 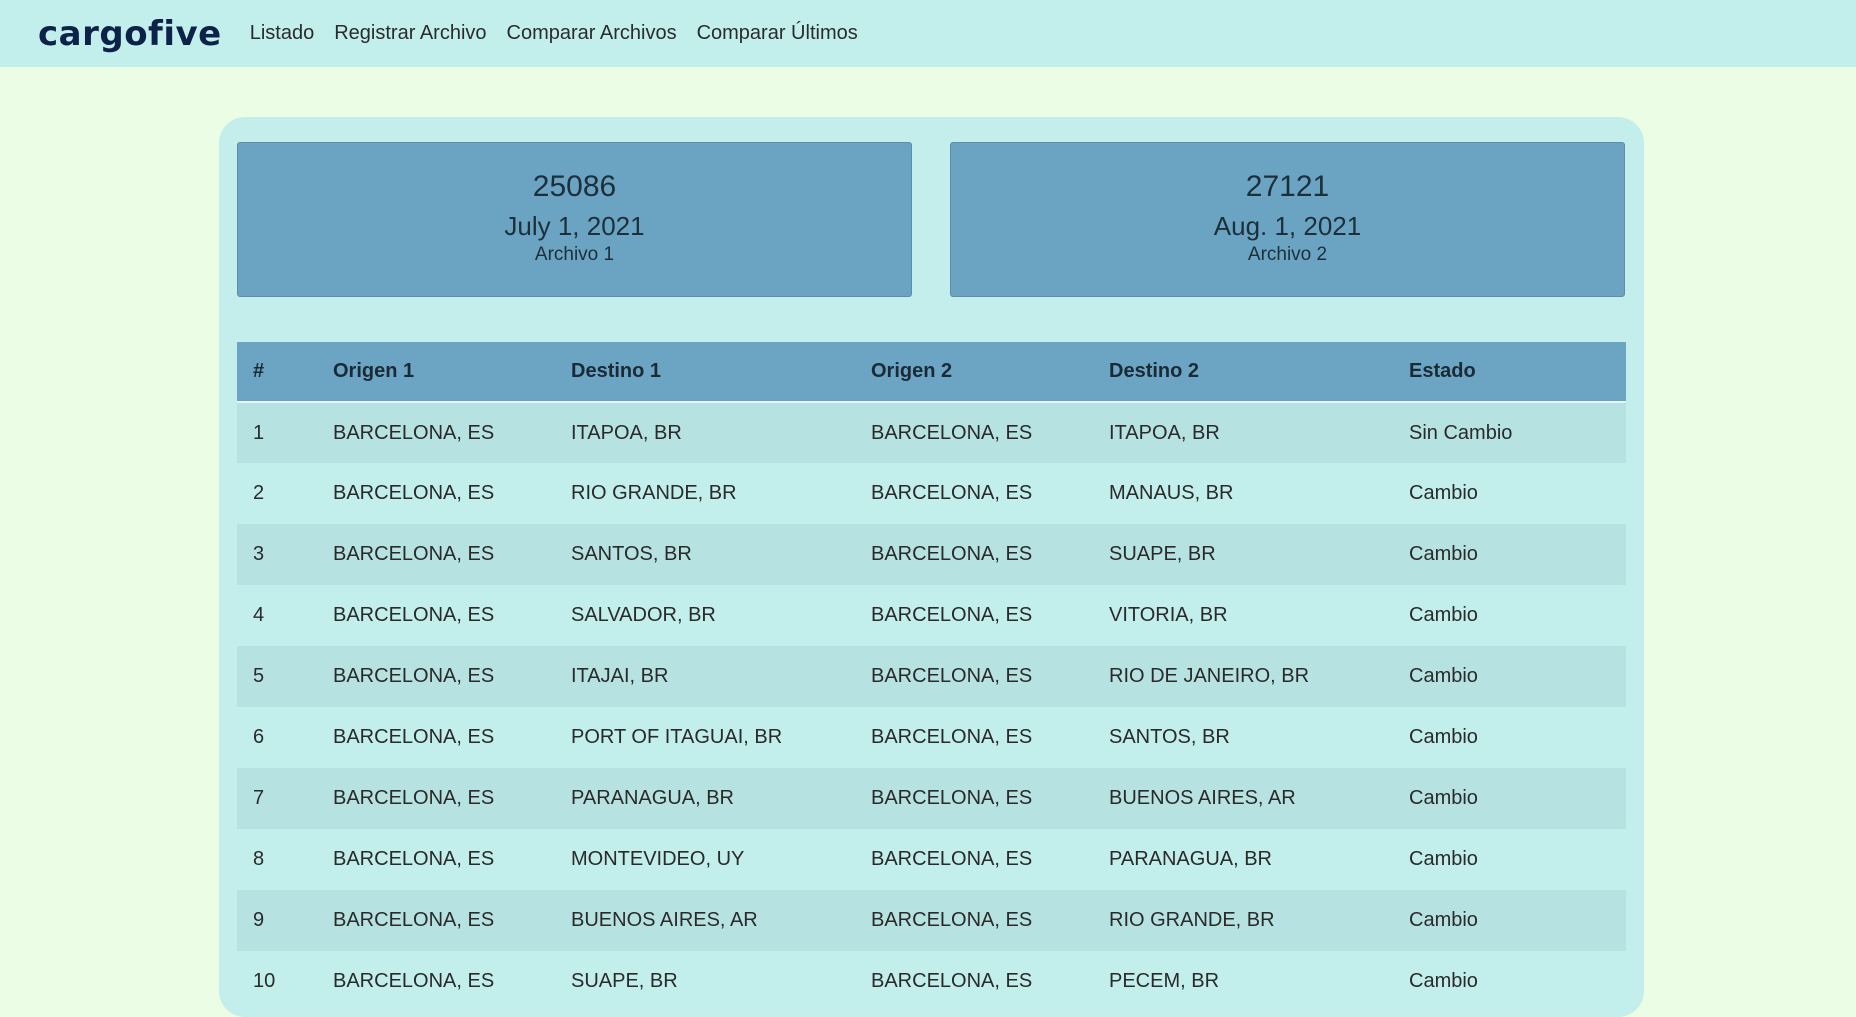 What do you see at coordinates (259, 920) in the screenshot?
I see `cell-row-index: 9` at bounding box center [259, 920].